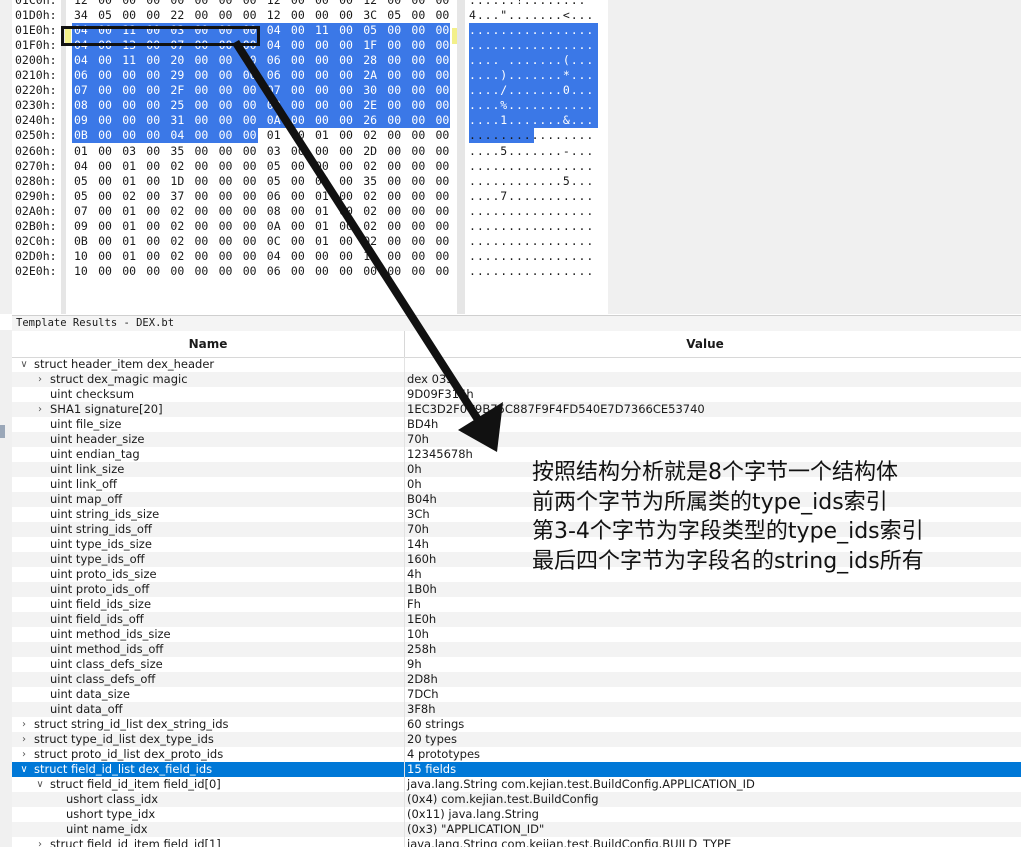 The height and width of the screenshot is (847, 1021). What do you see at coordinates (182, 75) in the screenshot?
I see `hex-byte: 29` at bounding box center [182, 75].